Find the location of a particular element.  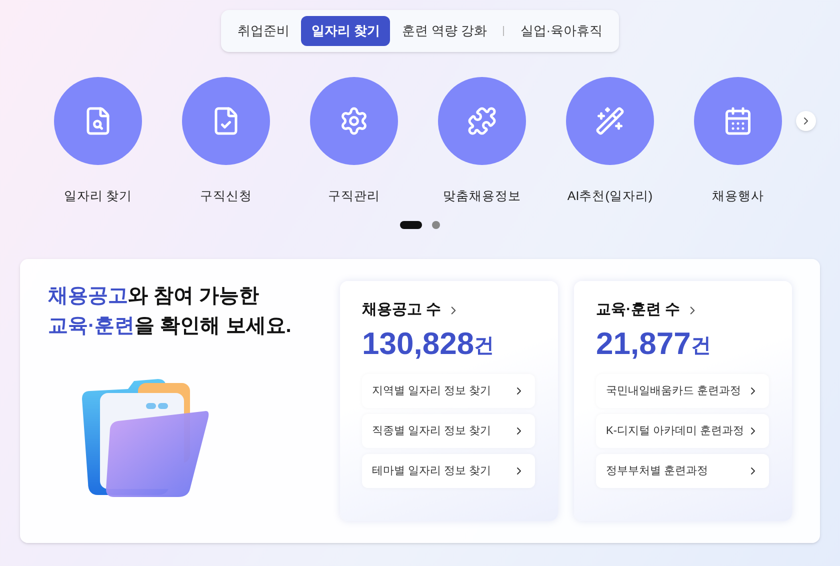

tab: 실업·육아휴직 is located at coordinates (561, 31).